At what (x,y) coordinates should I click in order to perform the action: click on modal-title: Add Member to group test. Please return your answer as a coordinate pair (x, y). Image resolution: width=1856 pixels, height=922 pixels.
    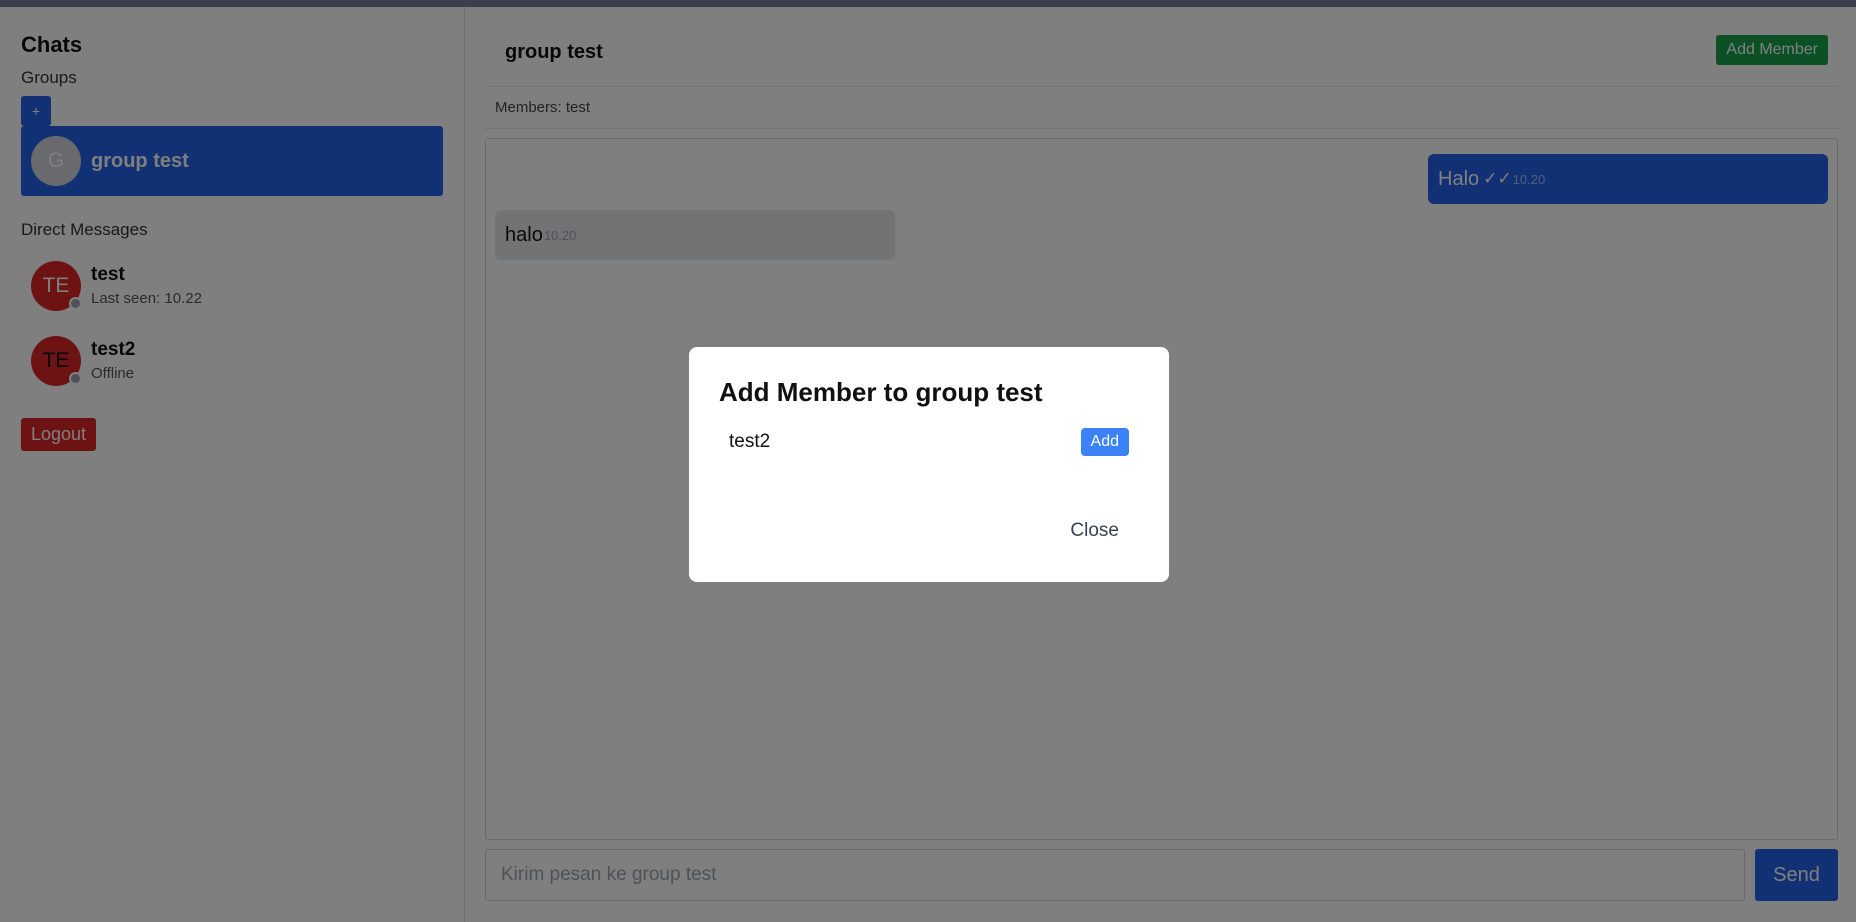
    Looking at the image, I should click on (881, 392).